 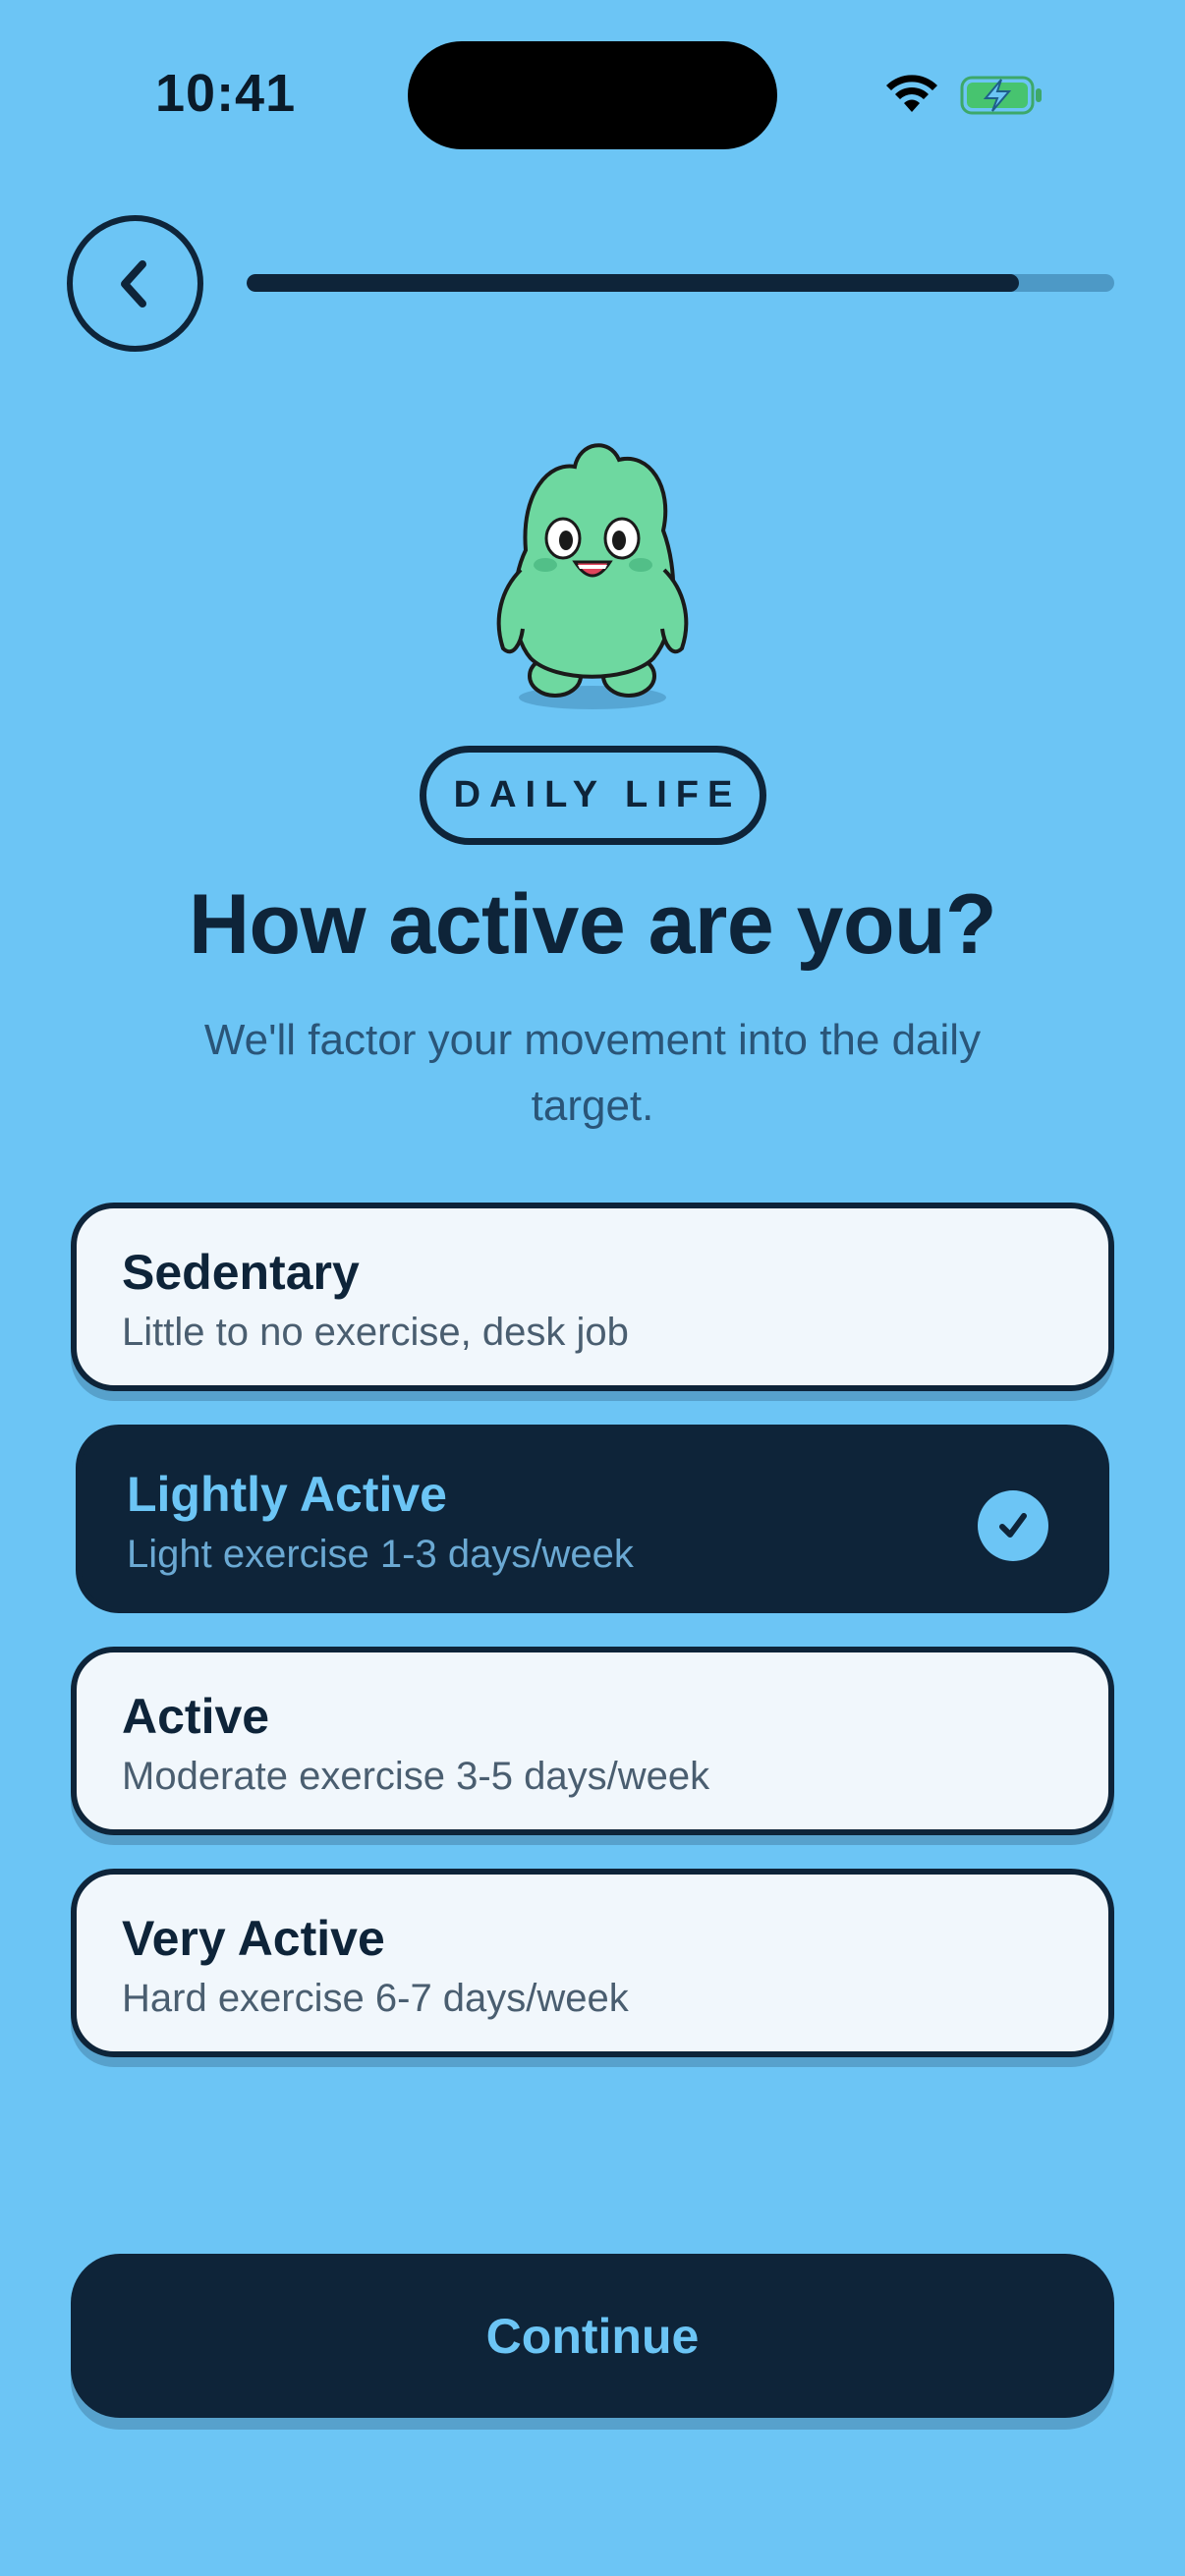 What do you see at coordinates (416, 1776) in the screenshot?
I see `option-description: Moderate exercise 3-5 days/week` at bounding box center [416, 1776].